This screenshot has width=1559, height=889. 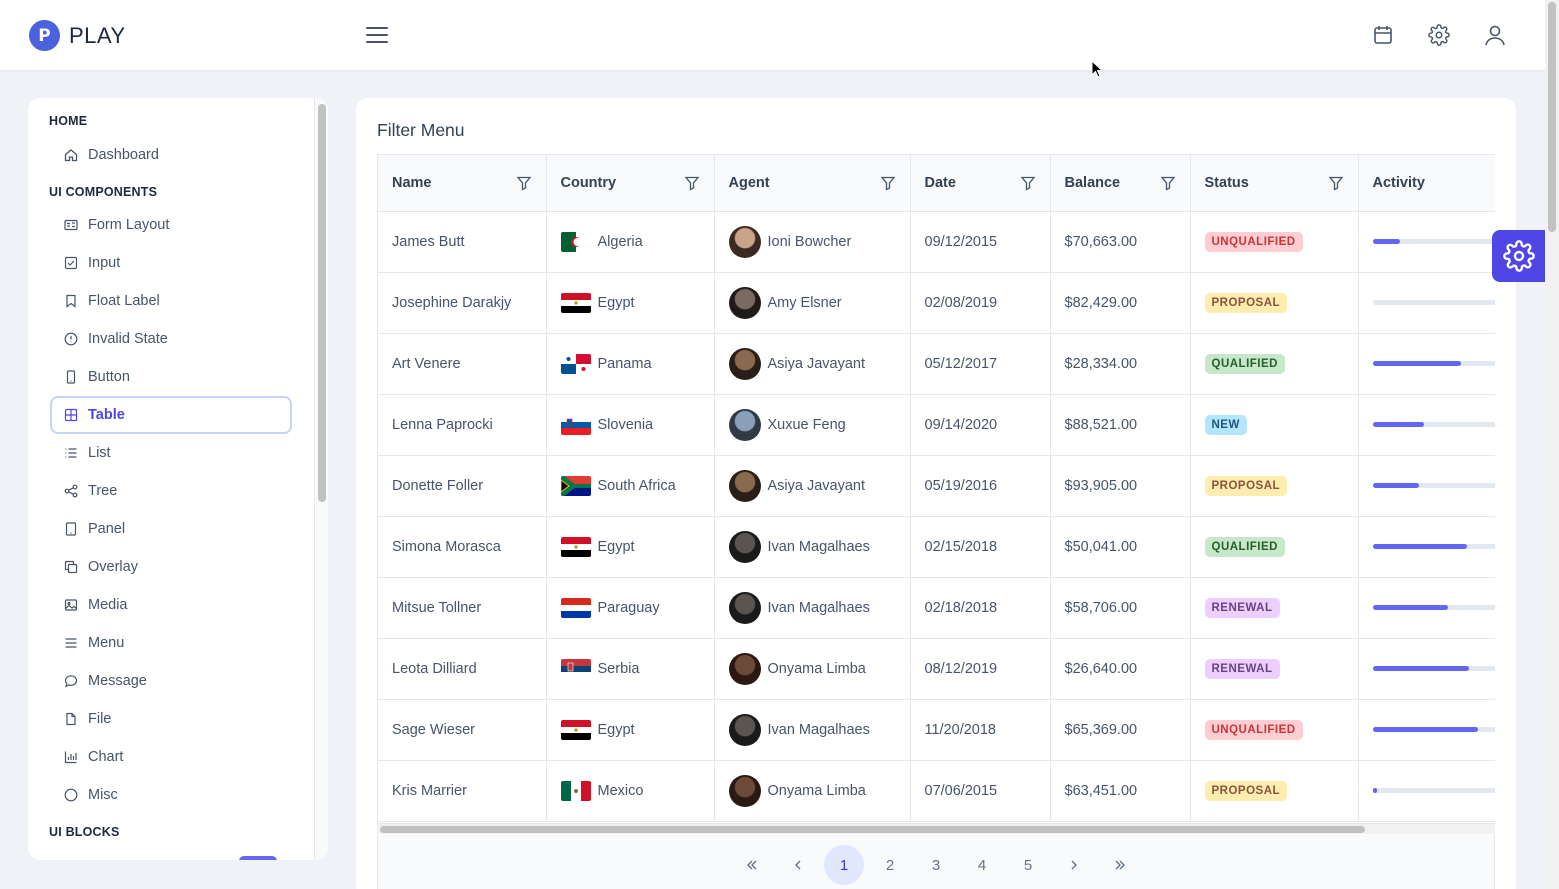 What do you see at coordinates (982, 865) in the screenshot?
I see `page-button-4: 4` at bounding box center [982, 865].